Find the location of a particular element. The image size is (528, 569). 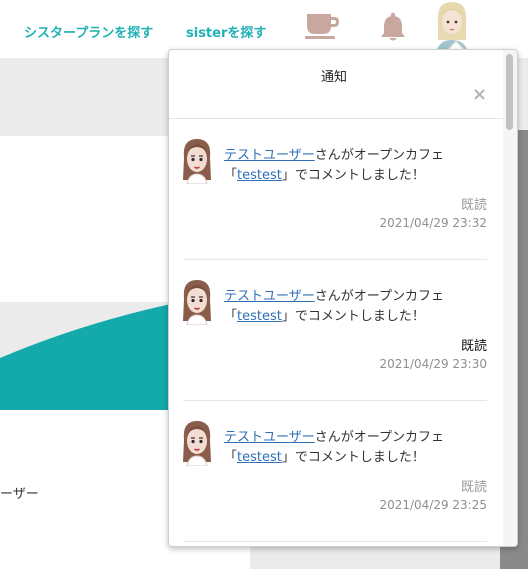

close-icon: × is located at coordinates (479, 94).